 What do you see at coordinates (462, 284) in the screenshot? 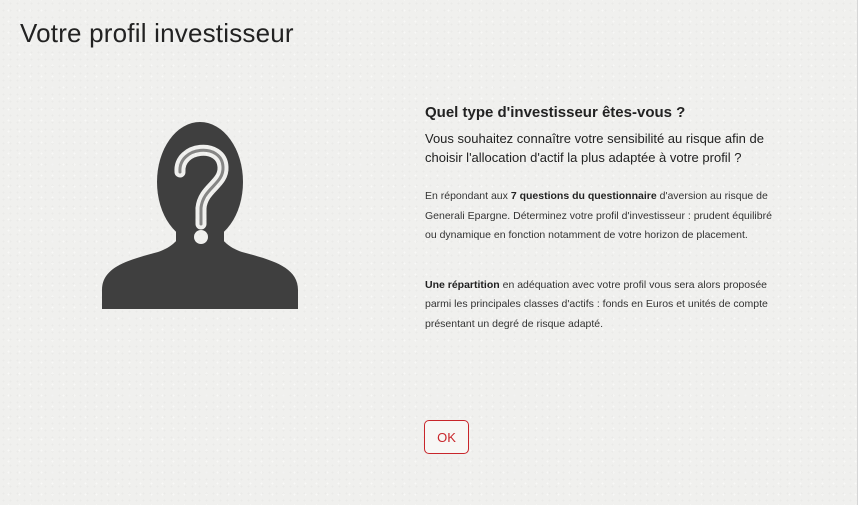
I see `allocation-highlight: Une répartition` at bounding box center [462, 284].